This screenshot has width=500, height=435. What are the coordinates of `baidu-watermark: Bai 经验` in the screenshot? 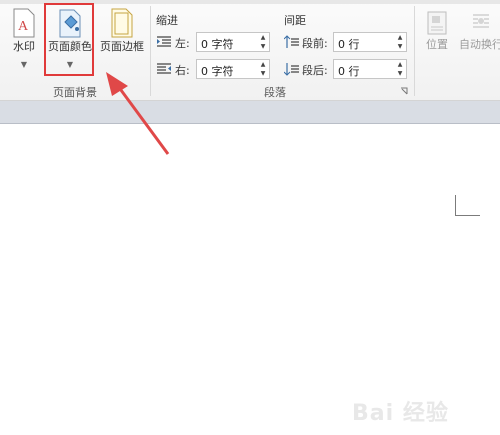 It's located at (400, 413).